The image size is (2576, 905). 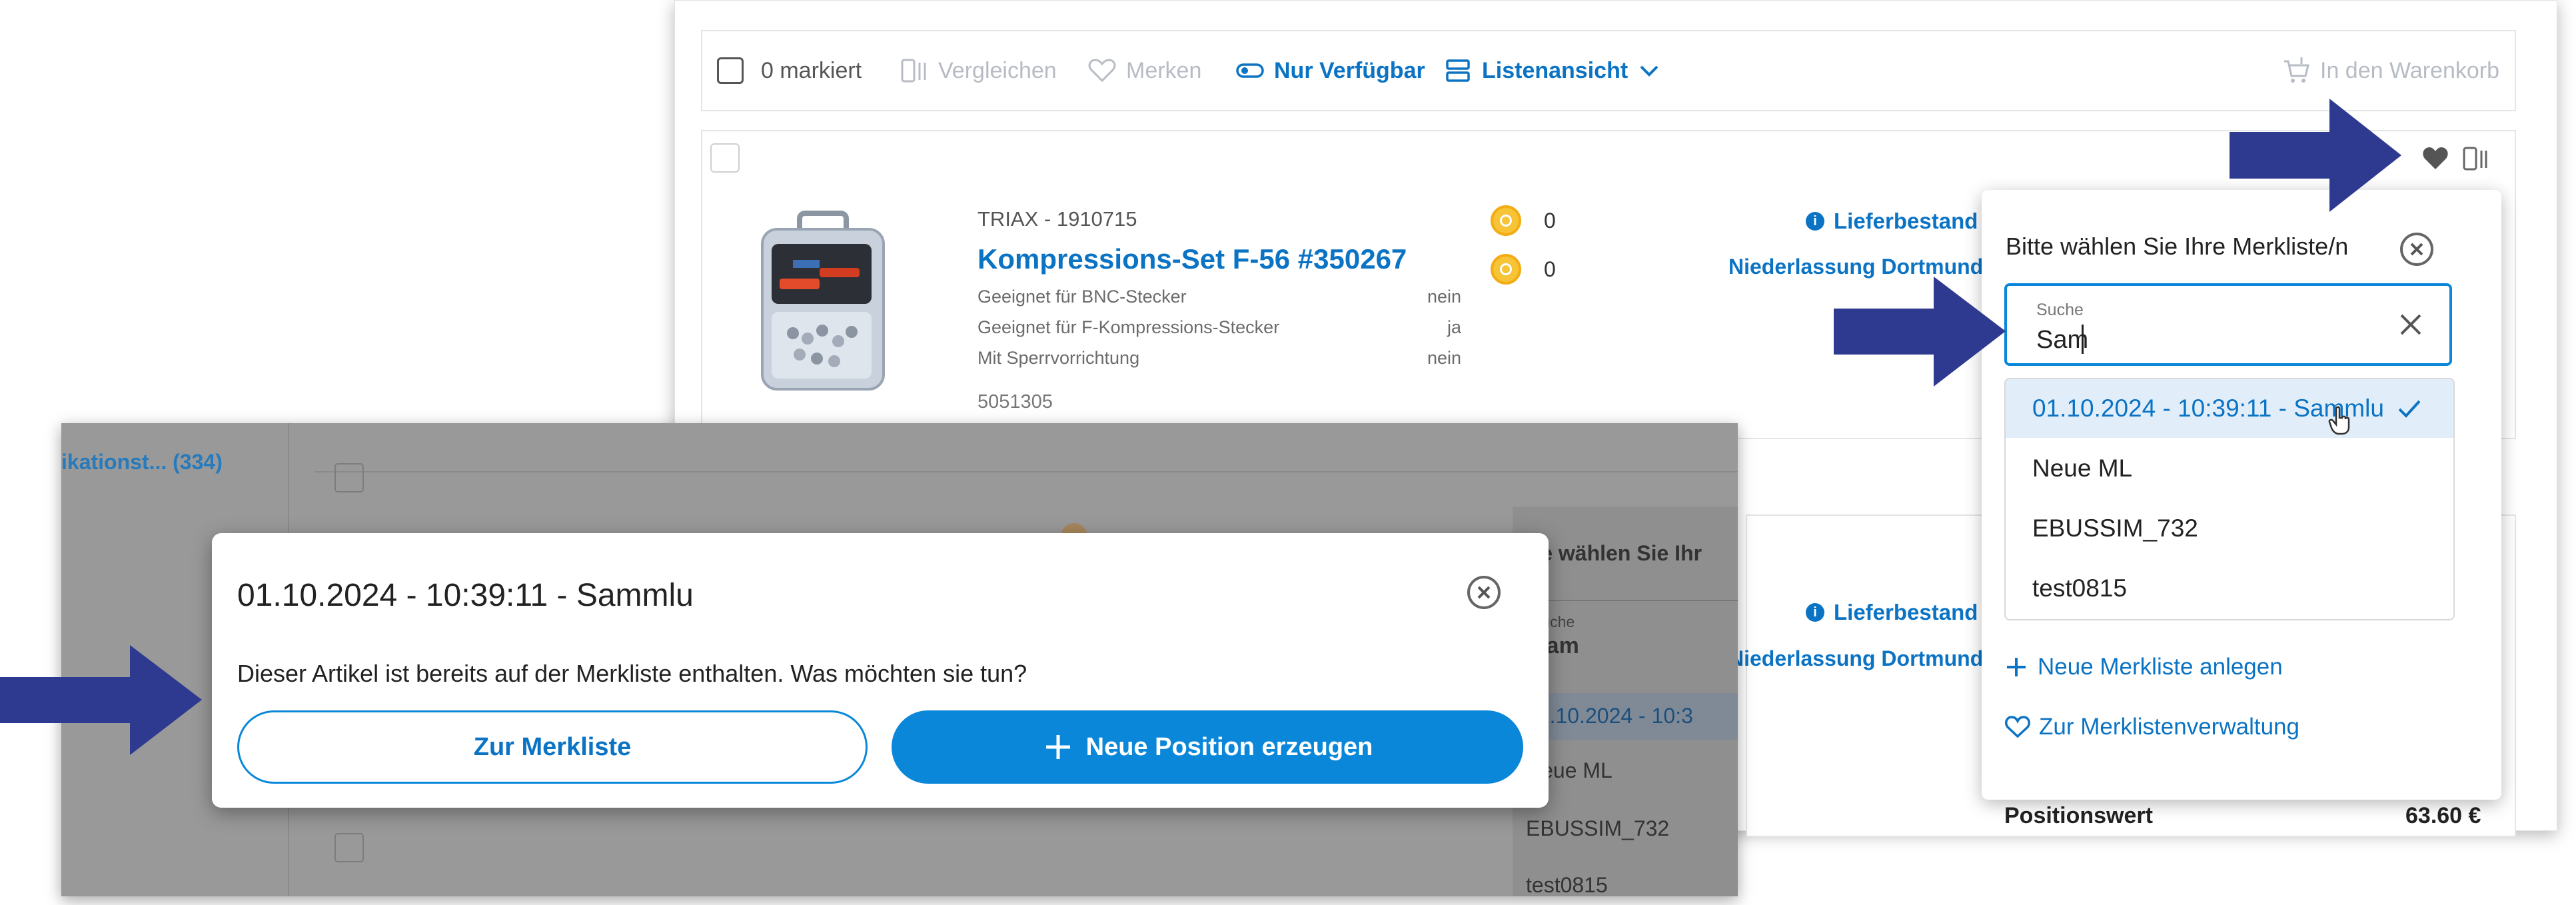 I want to click on clear-icon, so click(x=2411, y=325).